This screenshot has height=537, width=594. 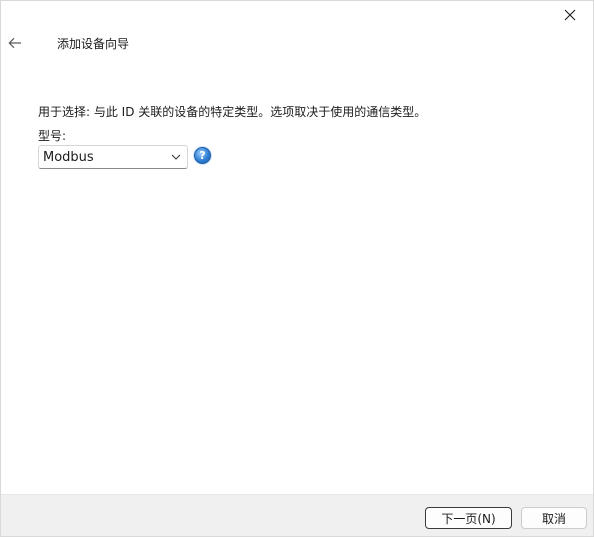 I want to click on footer-bar: 下一页(N) 取消, so click(x=297, y=515).